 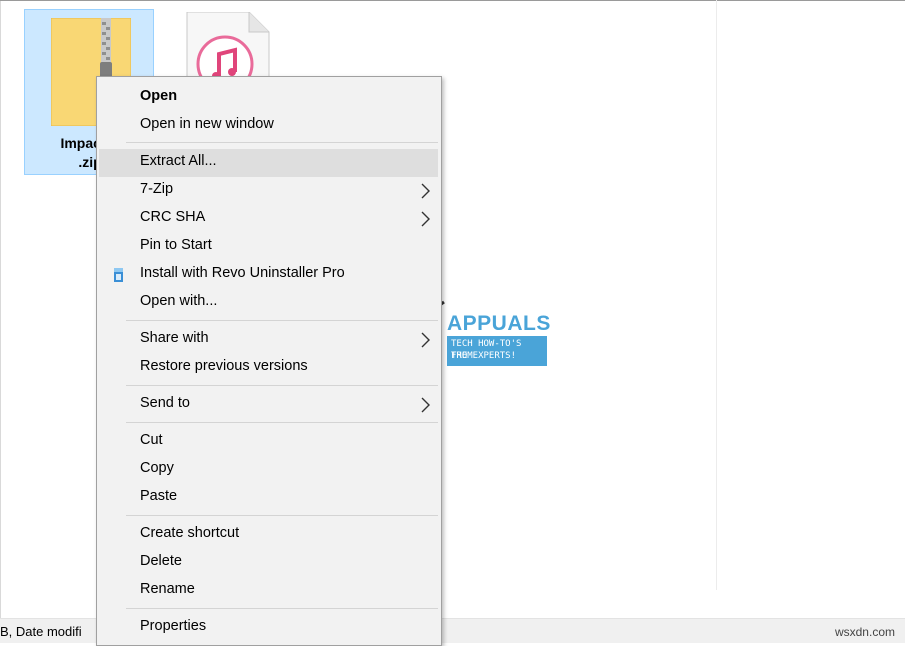 I want to click on watermark-tagline-line2: THE EXPERTS!, so click(x=484, y=356).